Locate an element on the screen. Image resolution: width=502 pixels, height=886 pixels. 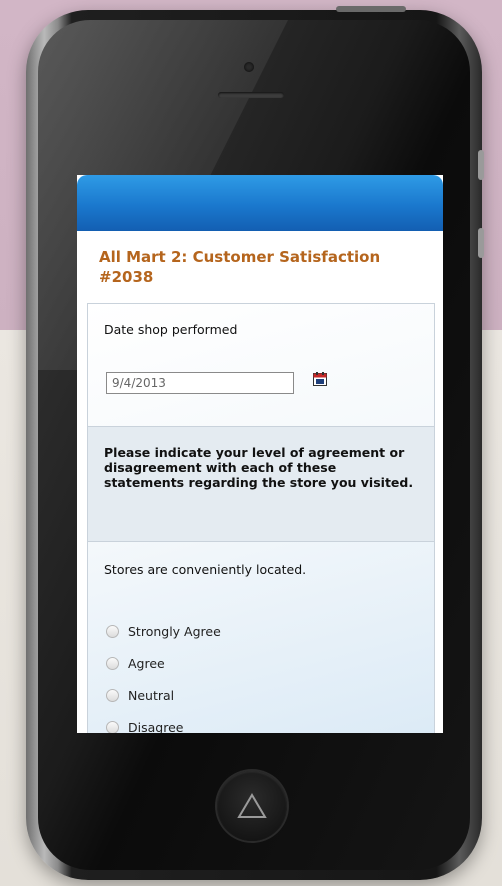
date-label: Date shop performed is located at coordinates (171, 329).